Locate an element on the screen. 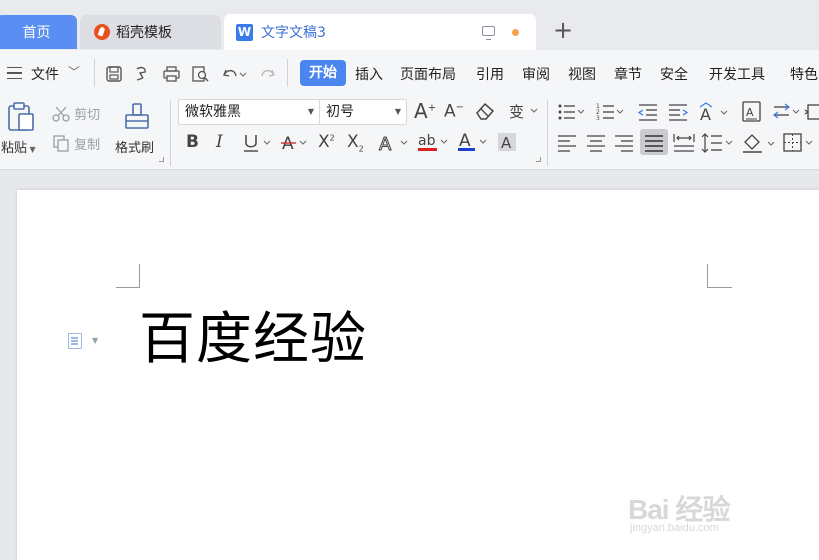 The height and width of the screenshot is (560, 819). menu-file: 文件 is located at coordinates (45, 74).